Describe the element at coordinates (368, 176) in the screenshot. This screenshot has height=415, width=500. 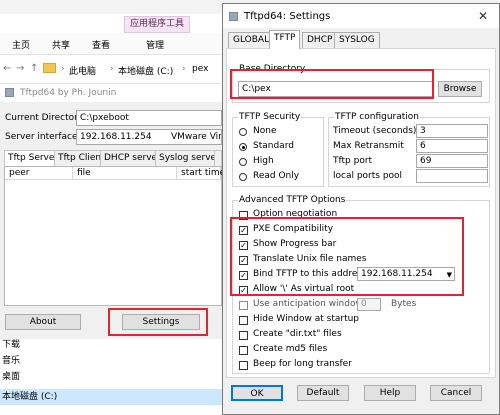
I see `local-ports-pool-label: local ports pool` at that location.